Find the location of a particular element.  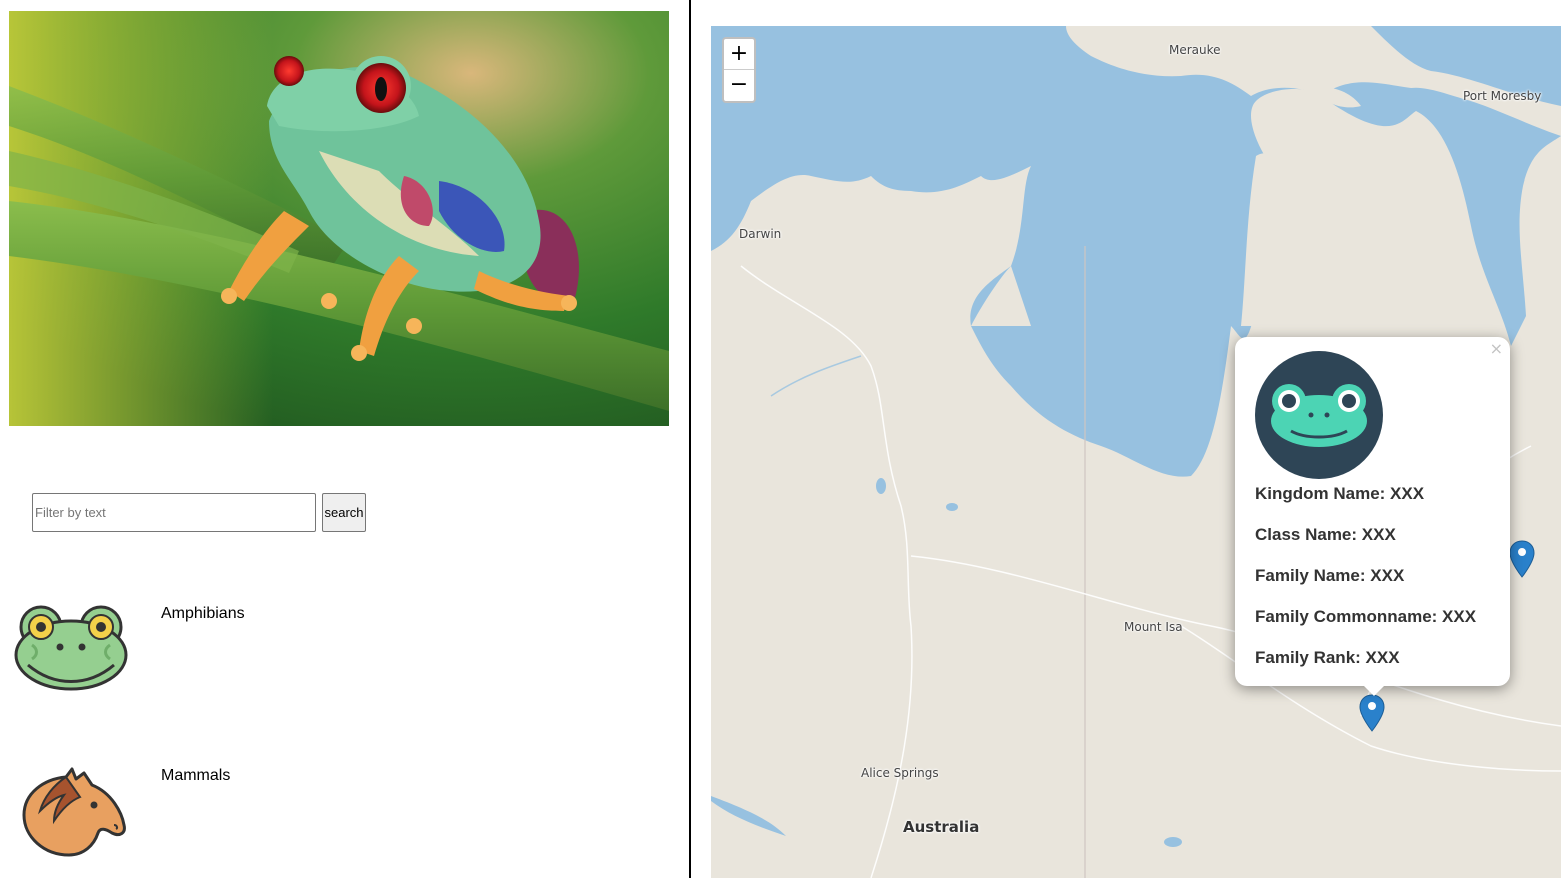

frog-icon is located at coordinates (71, 648).